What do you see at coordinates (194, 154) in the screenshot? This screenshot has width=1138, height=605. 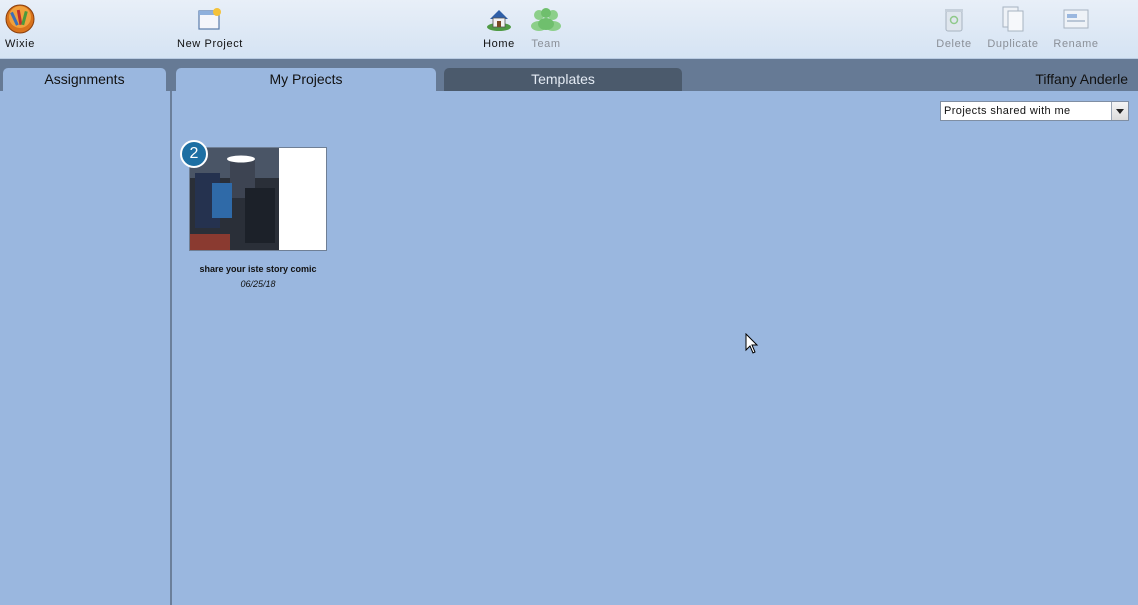 I see `share-count-badge: 2` at bounding box center [194, 154].